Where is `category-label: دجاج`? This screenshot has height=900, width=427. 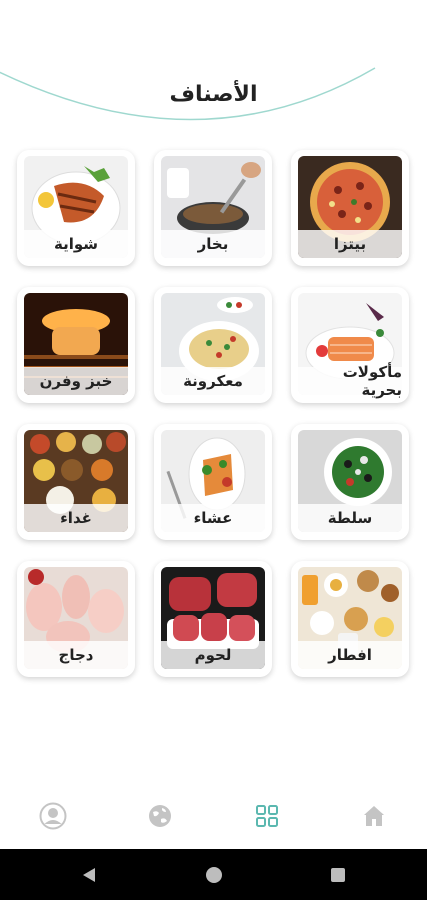
category-label: دجاج is located at coordinates (76, 655).